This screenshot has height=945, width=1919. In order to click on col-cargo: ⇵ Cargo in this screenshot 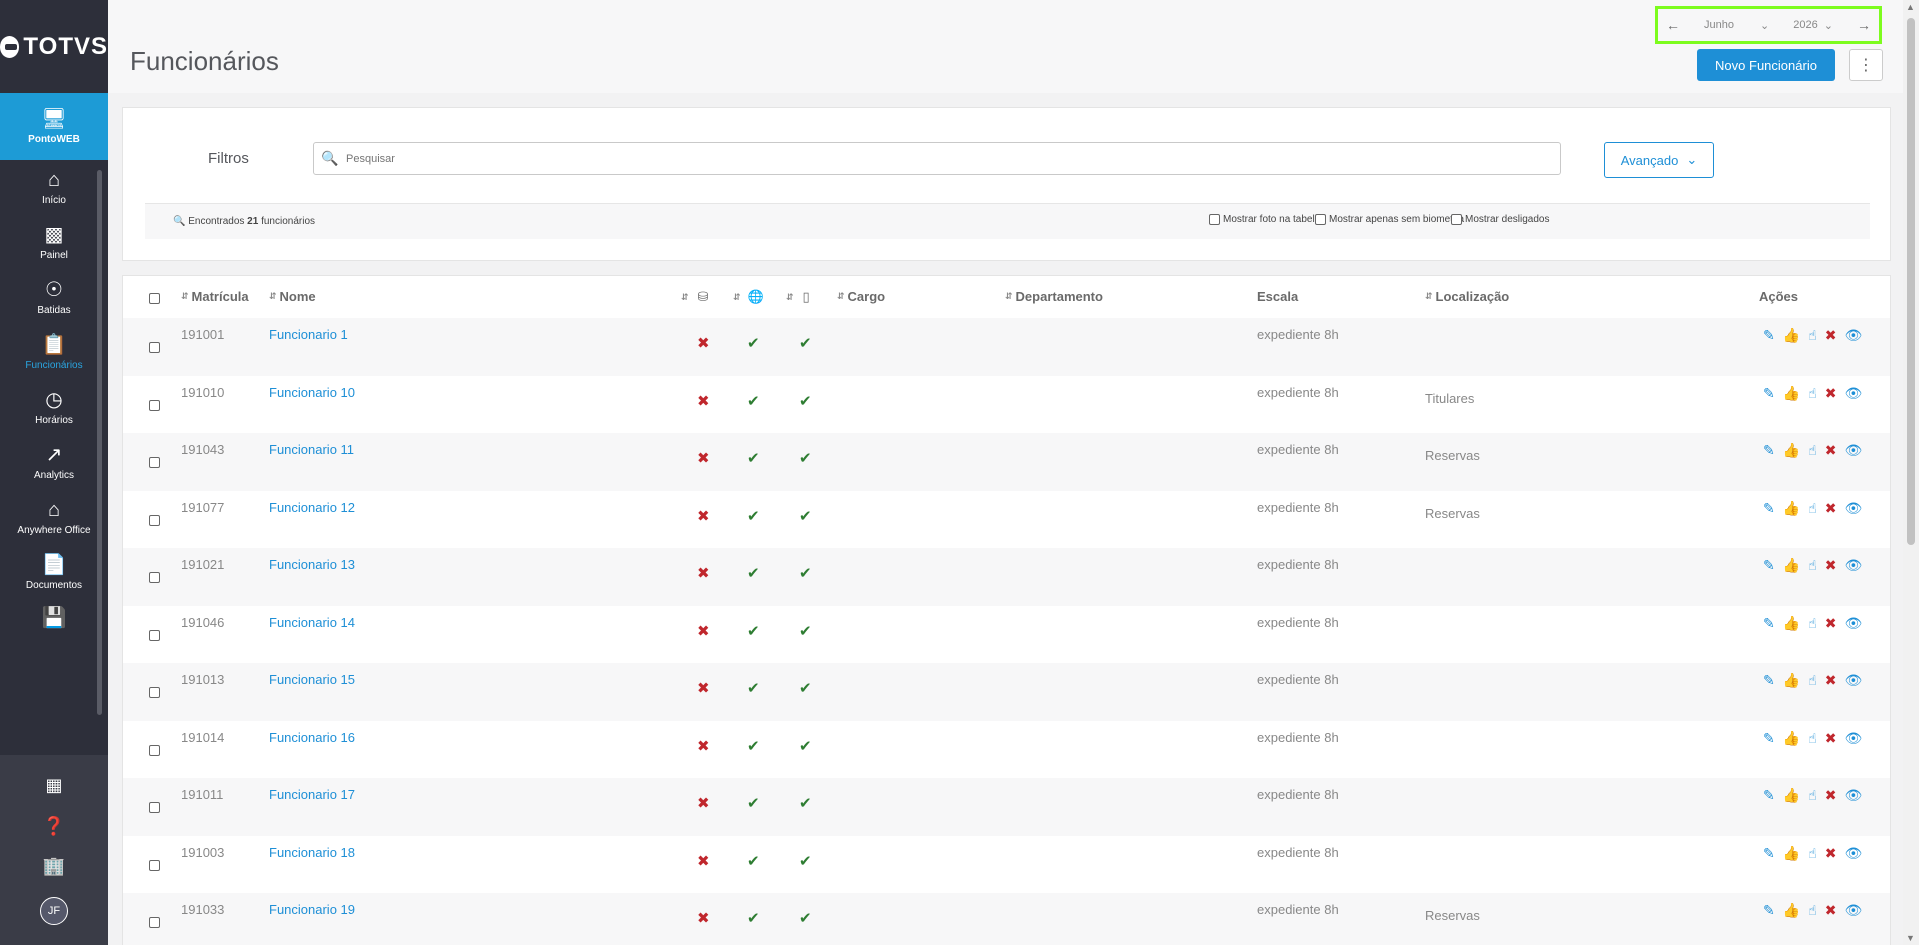, I will do `click(861, 296)`.